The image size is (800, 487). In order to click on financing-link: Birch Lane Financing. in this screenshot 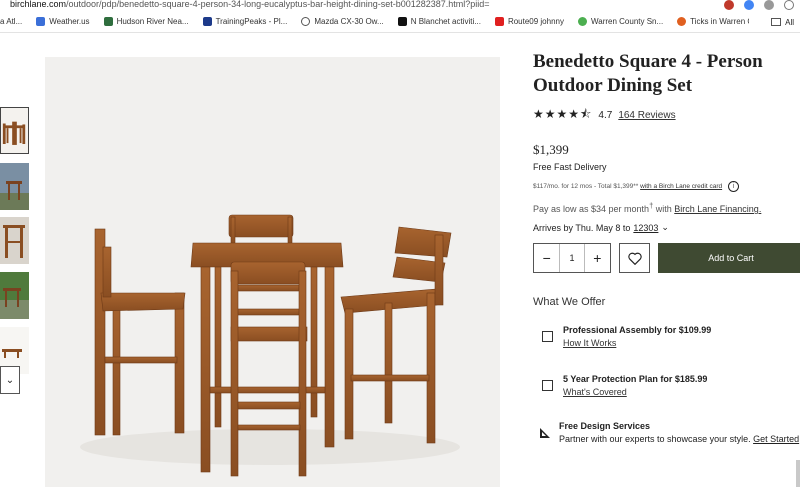, I will do `click(717, 209)`.